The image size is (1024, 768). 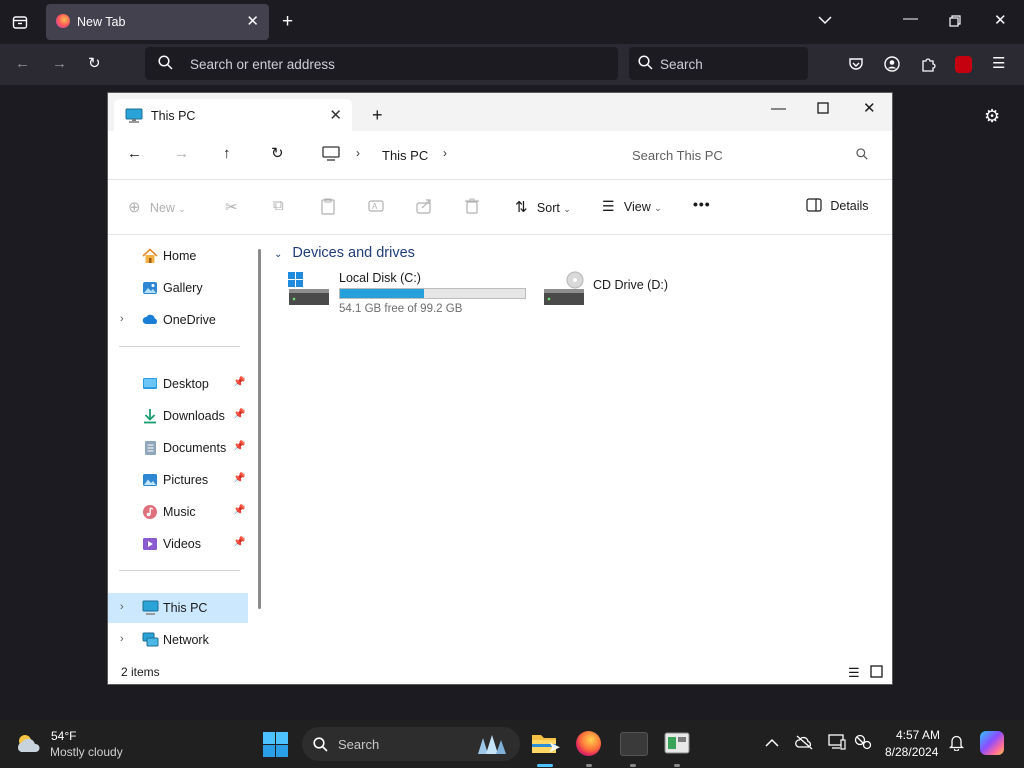 I want to click on taskbar-search-box: Search, so click(x=411, y=744).